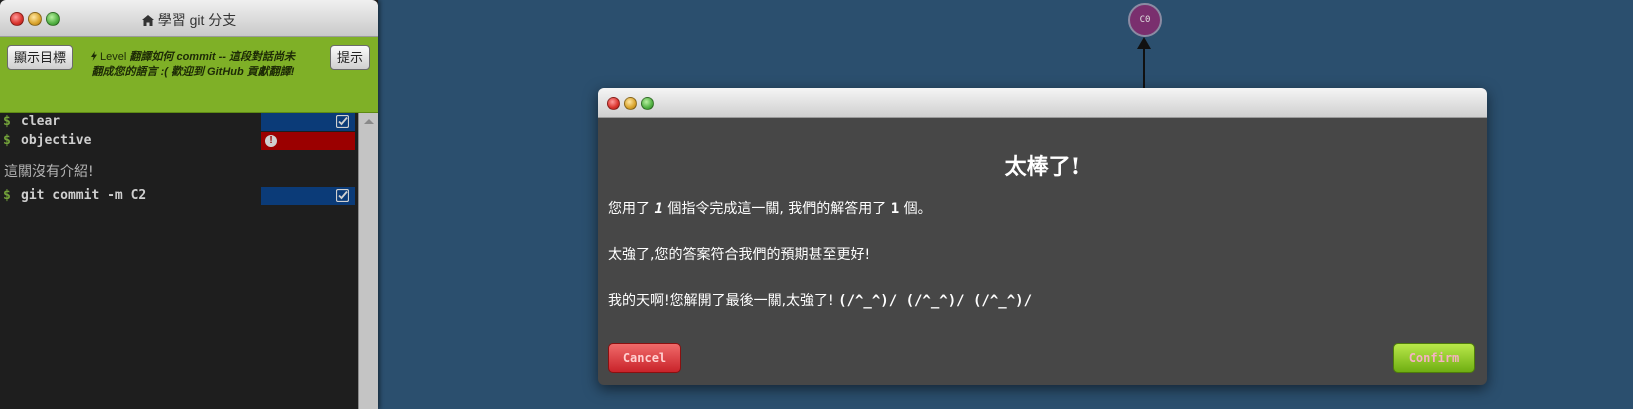 This screenshot has height=409, width=1633. I want to click on close-window-button, so click(613, 103).